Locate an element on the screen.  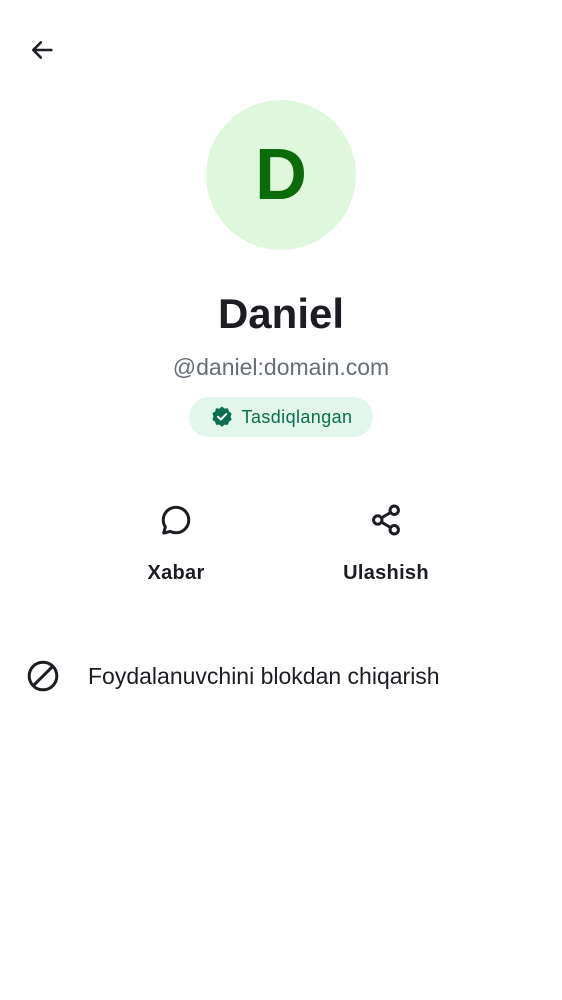
shield-check-icon is located at coordinates (221, 416).